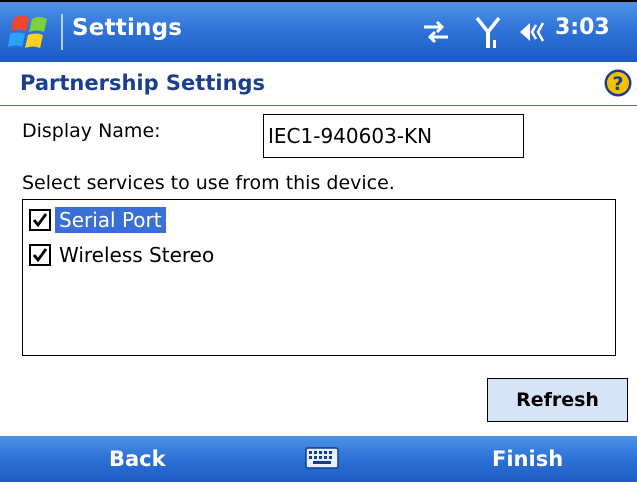 This screenshot has height=482, width=637. I want to click on app-title: Settings, so click(127, 28).